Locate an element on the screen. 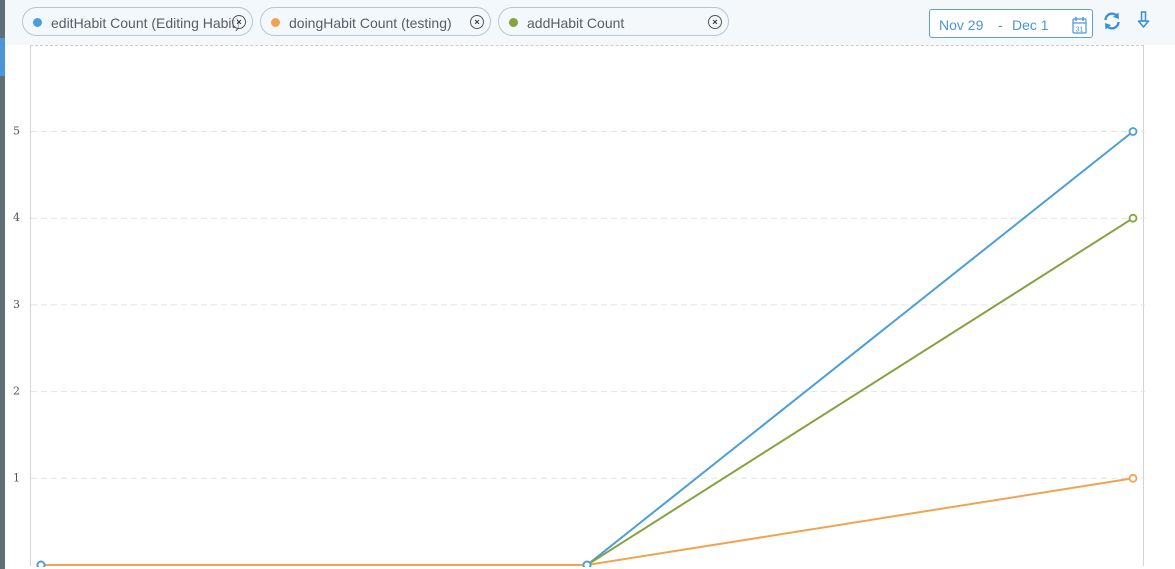 Image resolution: width=1175 pixels, height=569 pixels. filter-chip-label: doingHabit Count (testing) is located at coordinates (370, 23).